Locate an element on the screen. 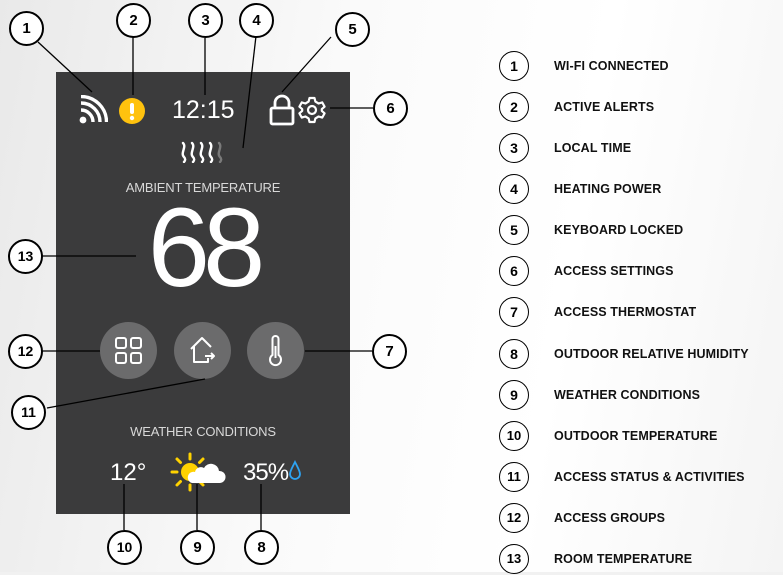 This screenshot has width=783, height=575. legend-item-wifi-connected: 1 WI-FI CONNECTED is located at coordinates (641, 66).